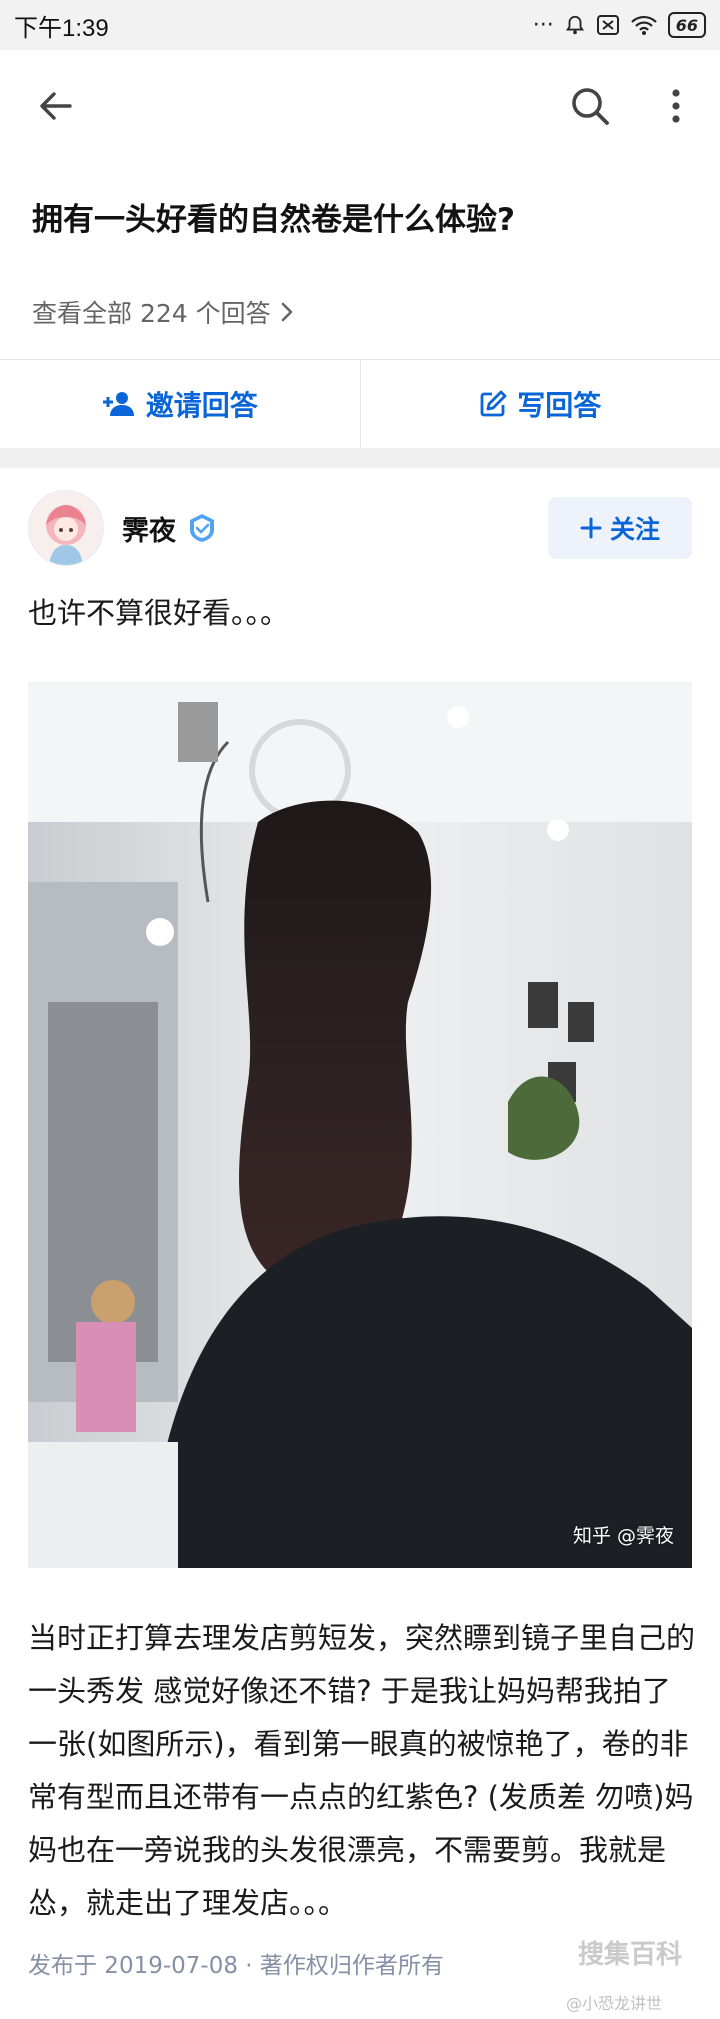  I want to click on status-bar: 下午1:39 ··· 66, so click(360, 25).